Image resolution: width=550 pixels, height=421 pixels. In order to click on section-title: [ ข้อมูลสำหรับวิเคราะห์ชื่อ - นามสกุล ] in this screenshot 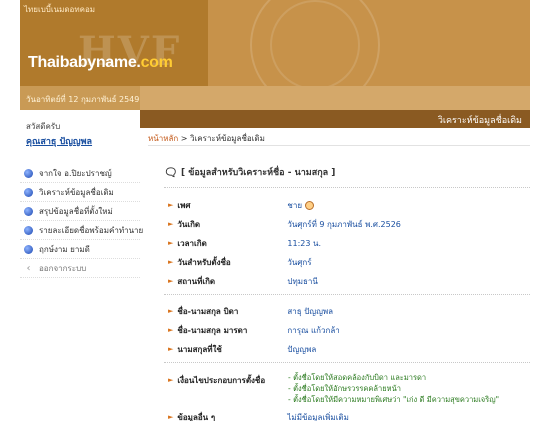, I will do `click(258, 173)`.